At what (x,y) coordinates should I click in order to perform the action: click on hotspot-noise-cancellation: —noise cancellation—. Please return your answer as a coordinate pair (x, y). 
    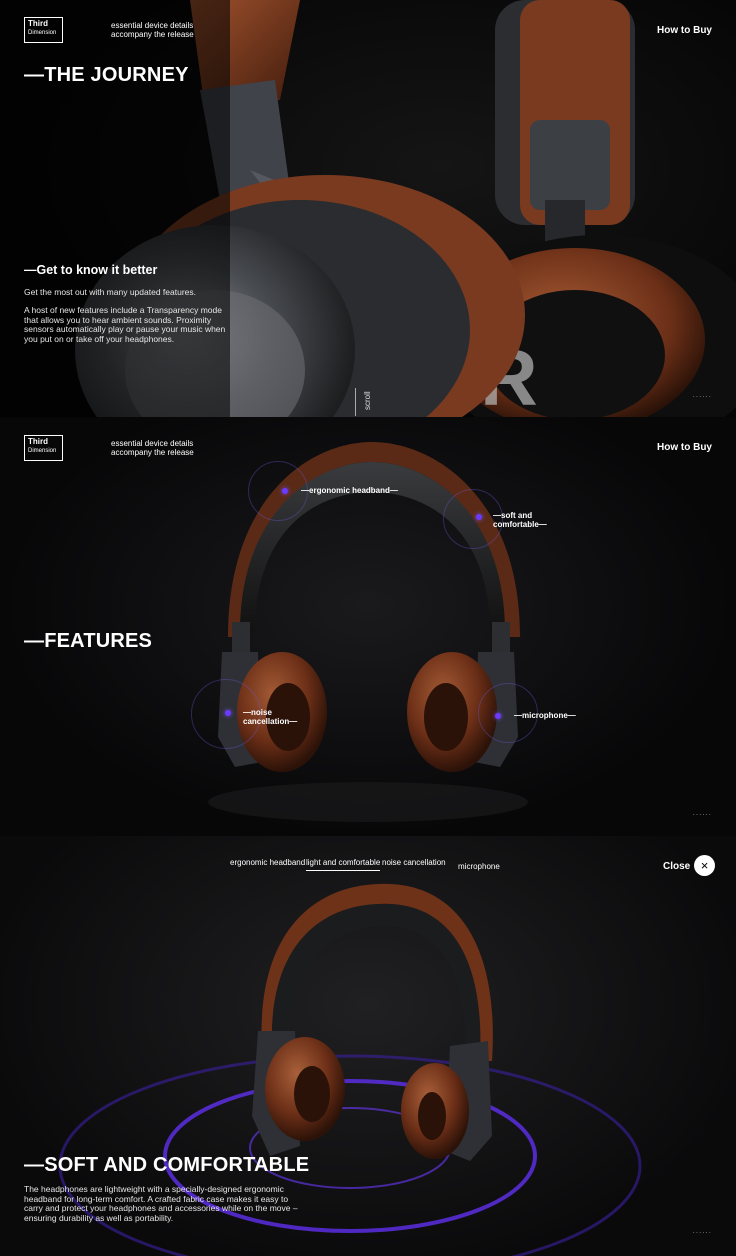
    Looking at the image, I should click on (278, 717).